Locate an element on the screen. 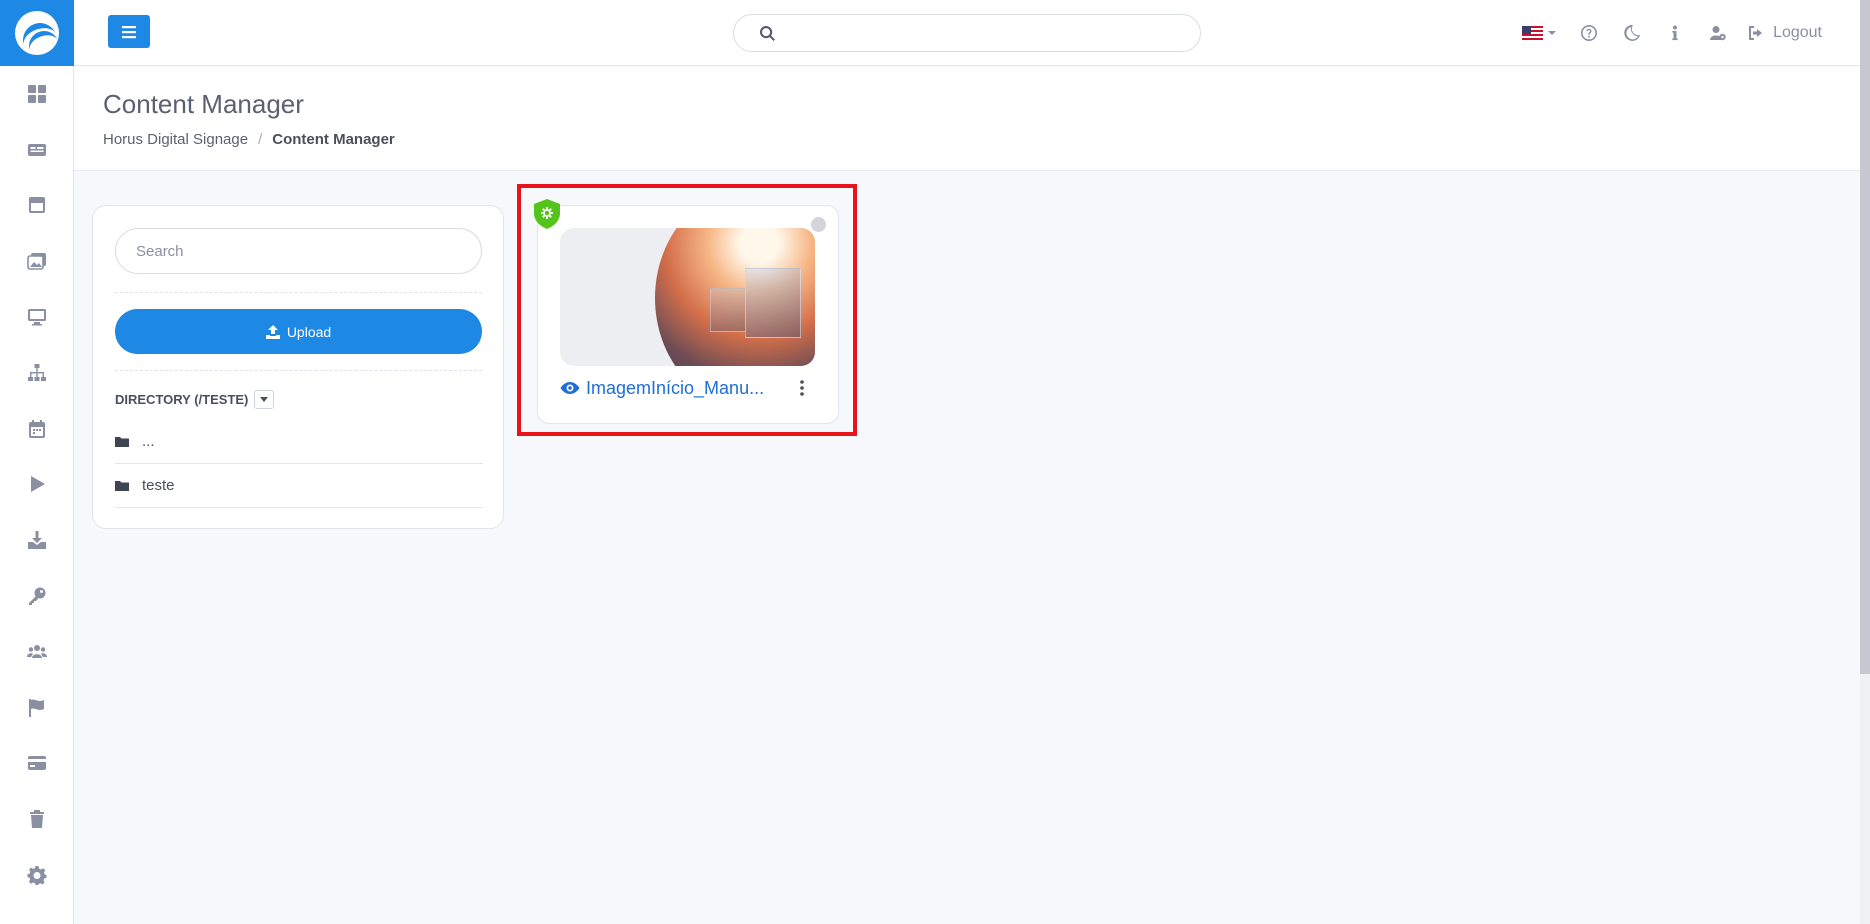 This screenshot has width=1870, height=924. sidebar is located at coordinates (37, 462).